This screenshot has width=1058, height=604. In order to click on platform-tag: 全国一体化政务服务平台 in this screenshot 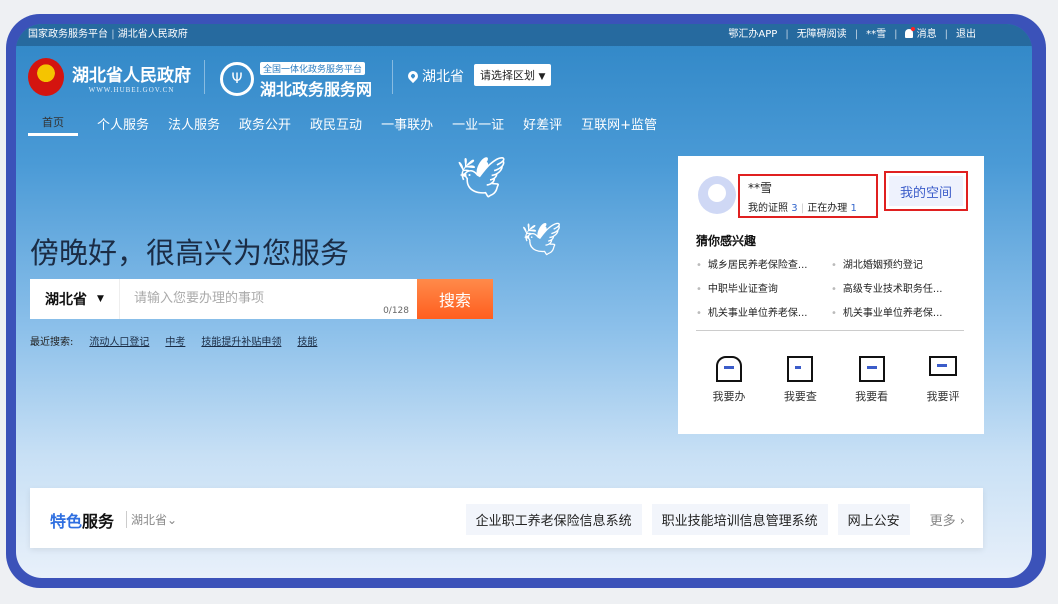, I will do `click(313, 68)`.